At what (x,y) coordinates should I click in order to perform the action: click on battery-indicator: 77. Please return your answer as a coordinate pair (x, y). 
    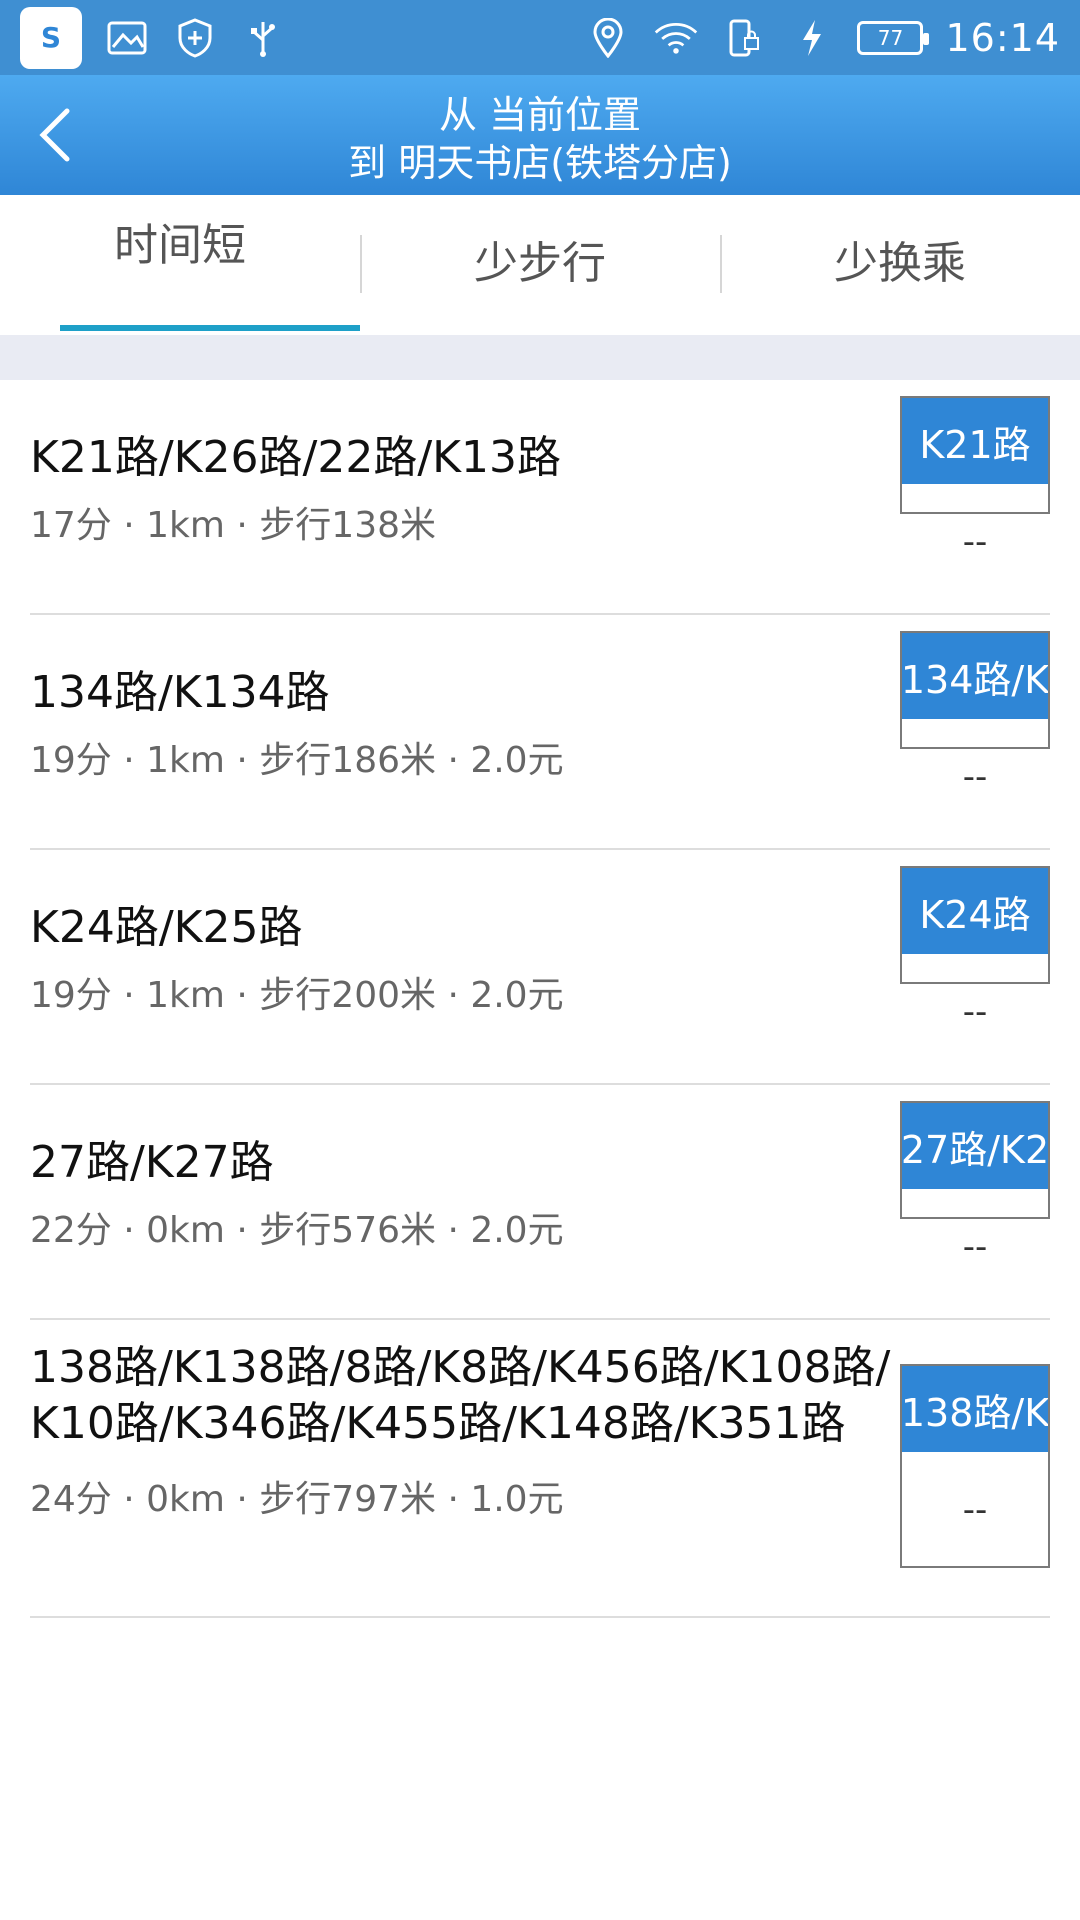
    Looking at the image, I should click on (893, 37).